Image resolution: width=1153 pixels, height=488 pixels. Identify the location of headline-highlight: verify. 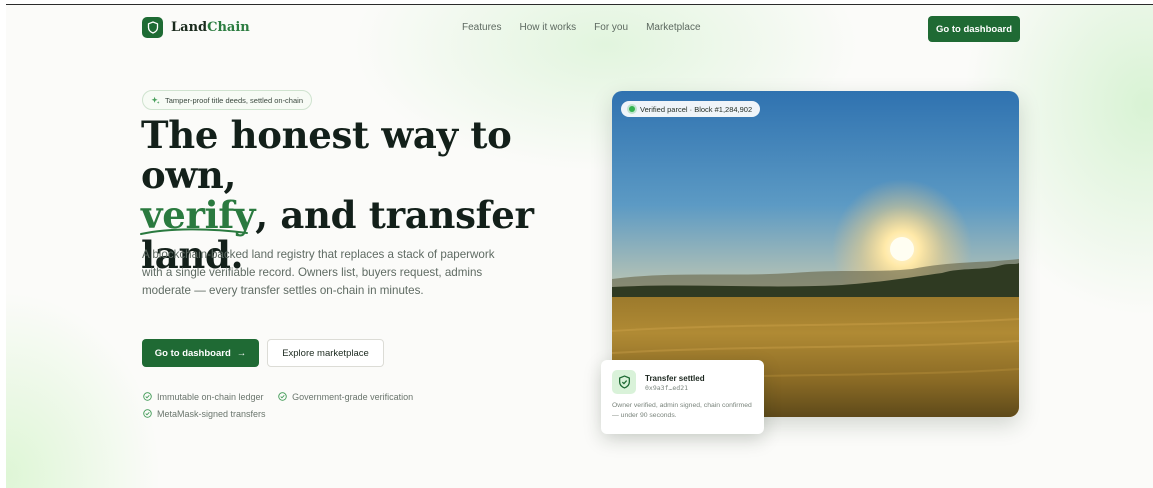
(198, 215).